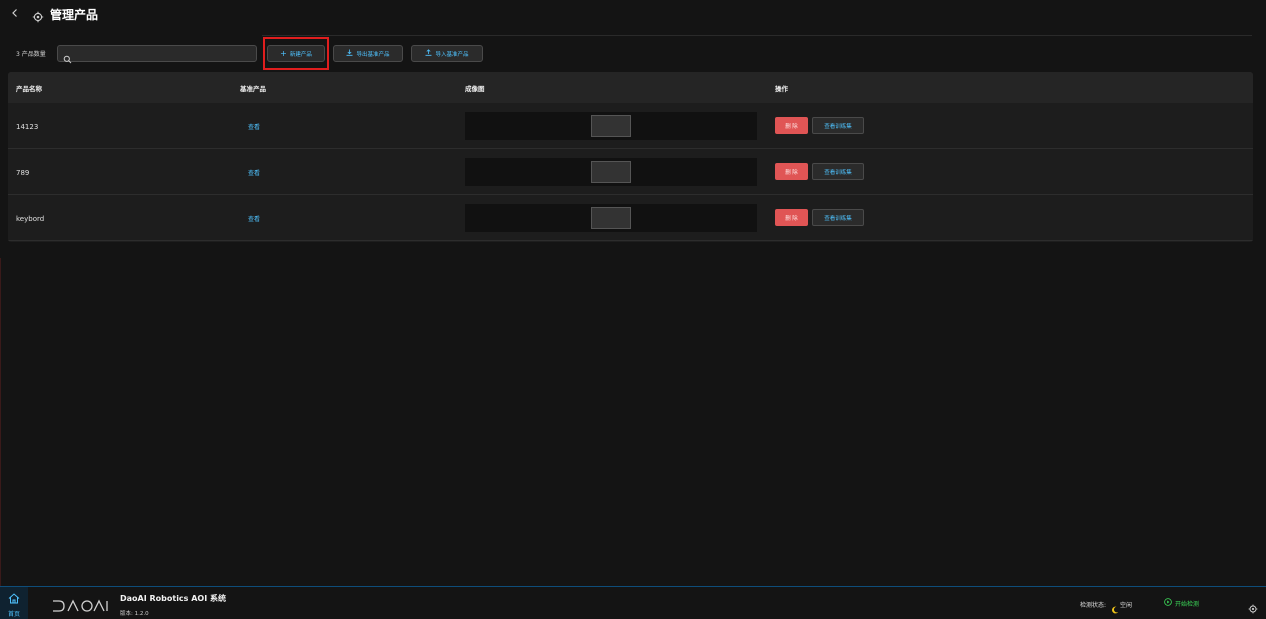 The height and width of the screenshot is (619, 1266). I want to click on header-divider, so click(757, 35).